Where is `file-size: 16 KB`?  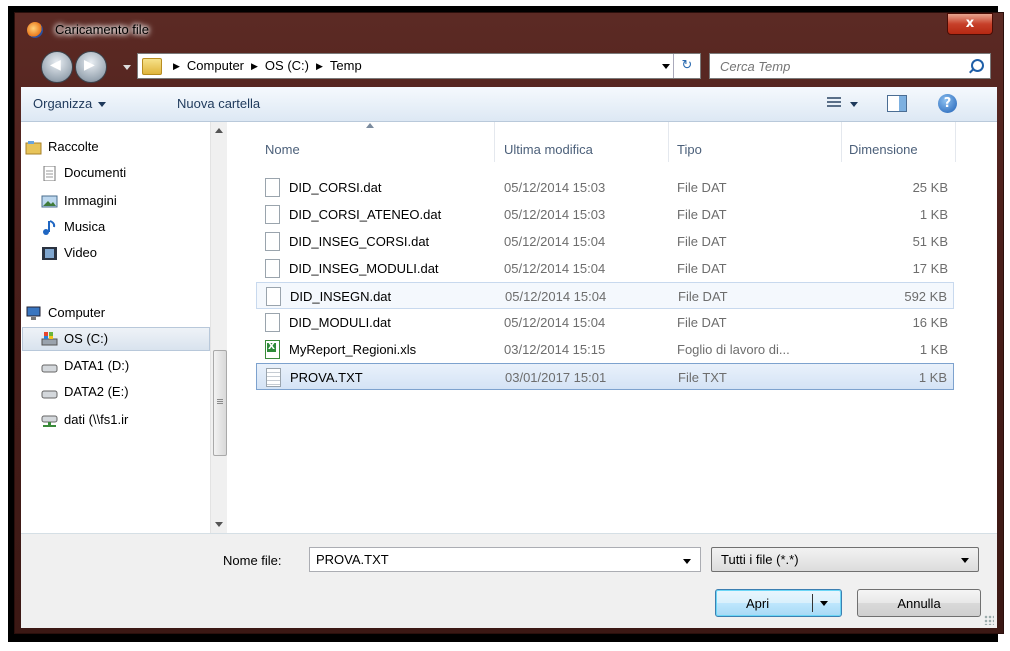 file-size: 16 KB is located at coordinates (930, 322).